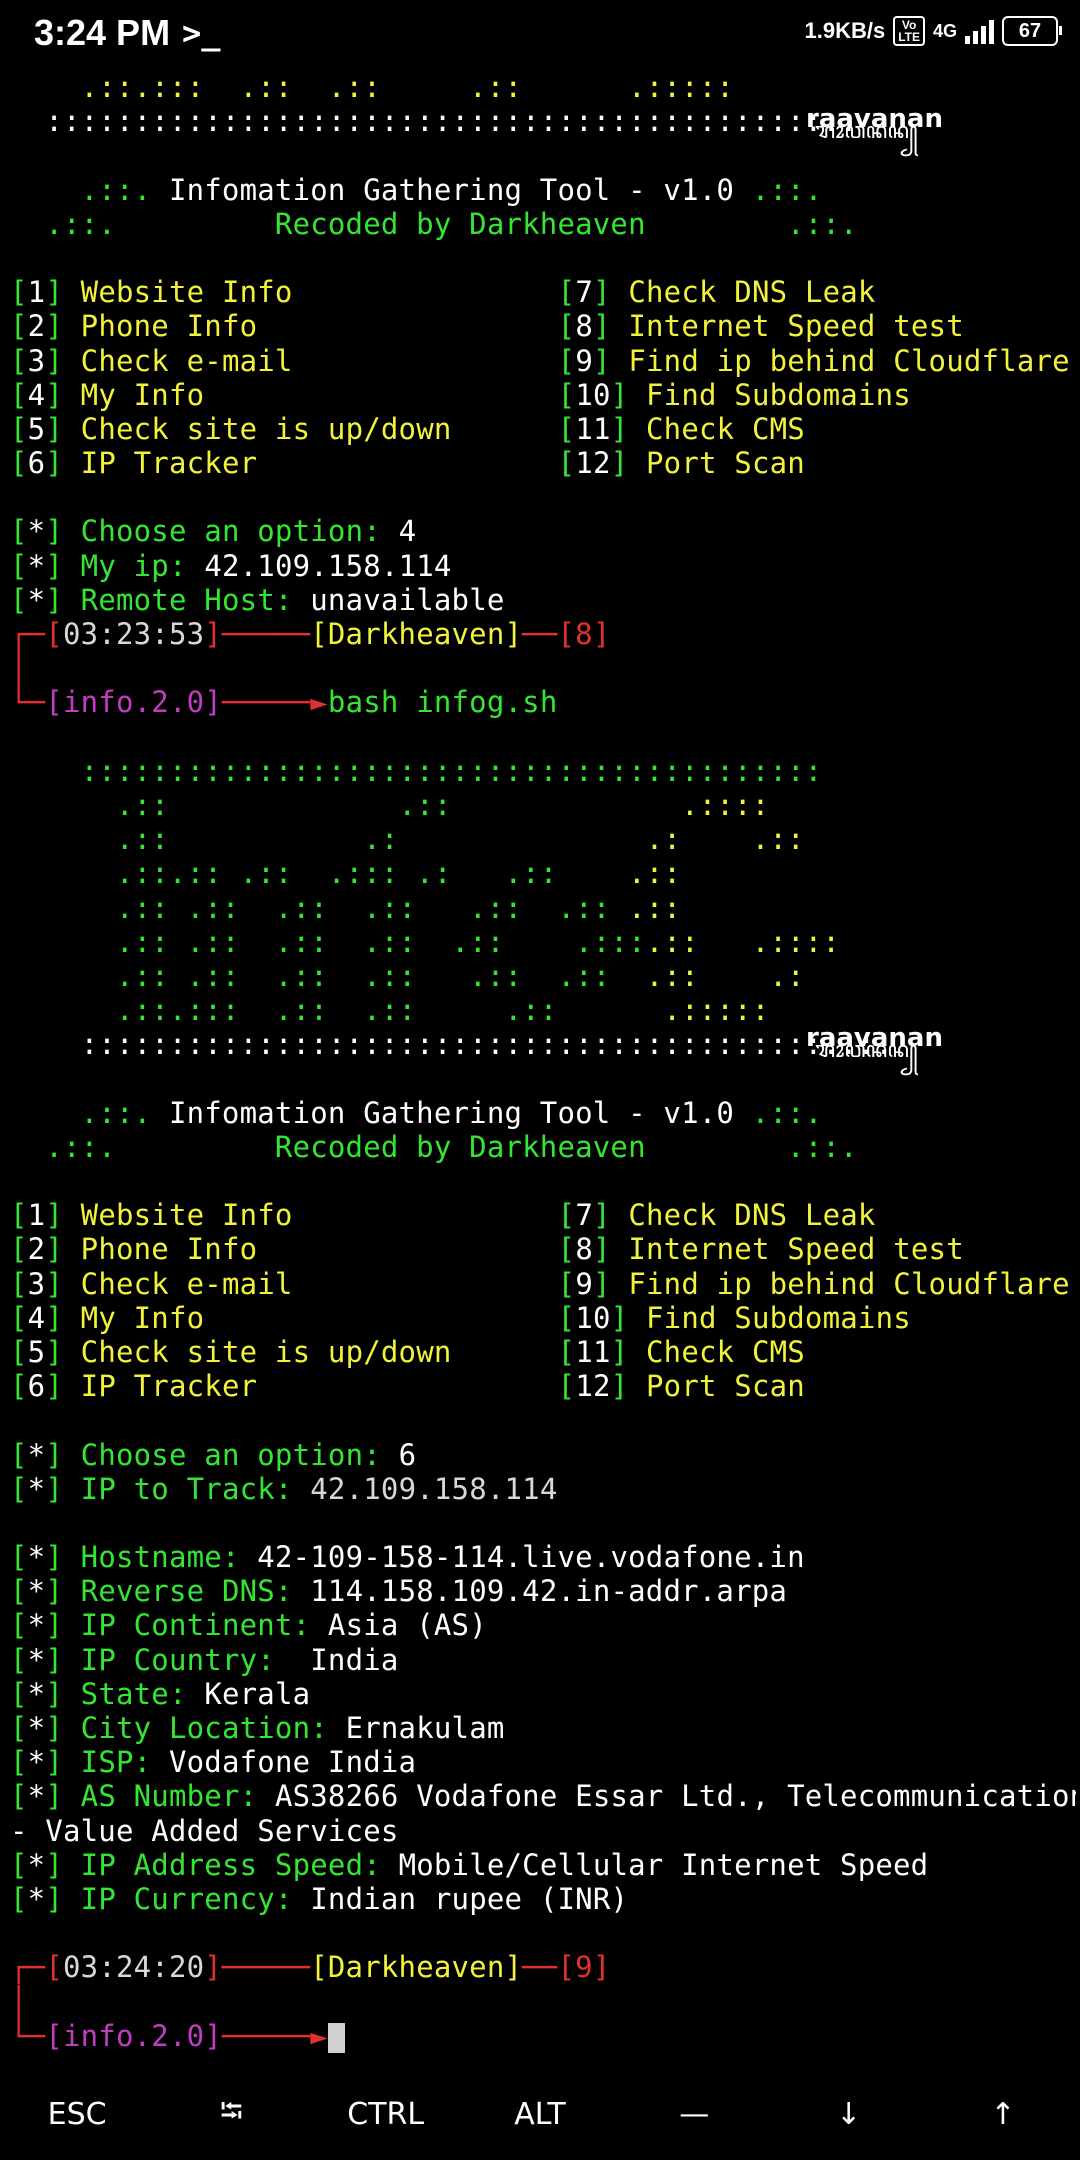 This screenshot has width=1080, height=2160. Describe the element at coordinates (204, 1728) in the screenshot. I see `result-label: City Location:` at that location.